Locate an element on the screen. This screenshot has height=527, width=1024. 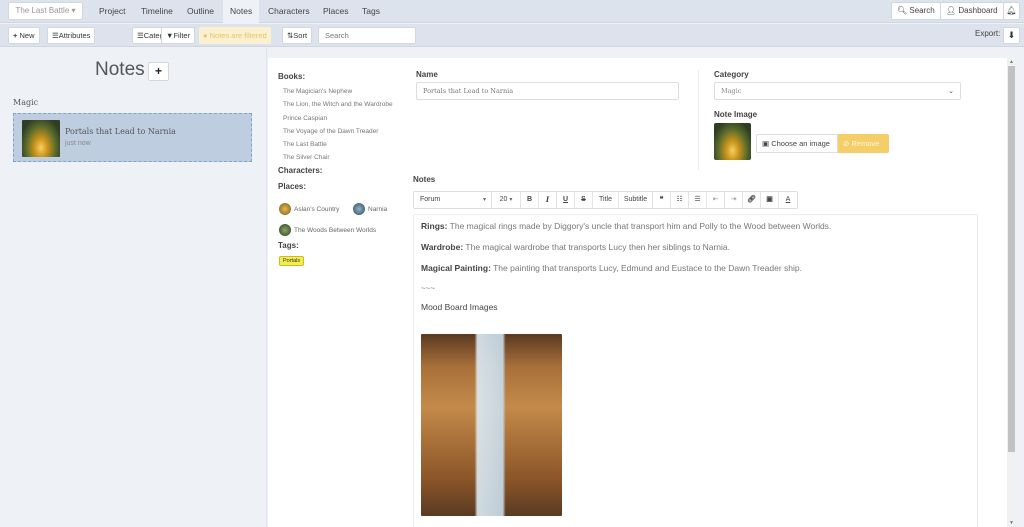
notifications-button: 🔔︎ is located at coordinates (1011, 11).